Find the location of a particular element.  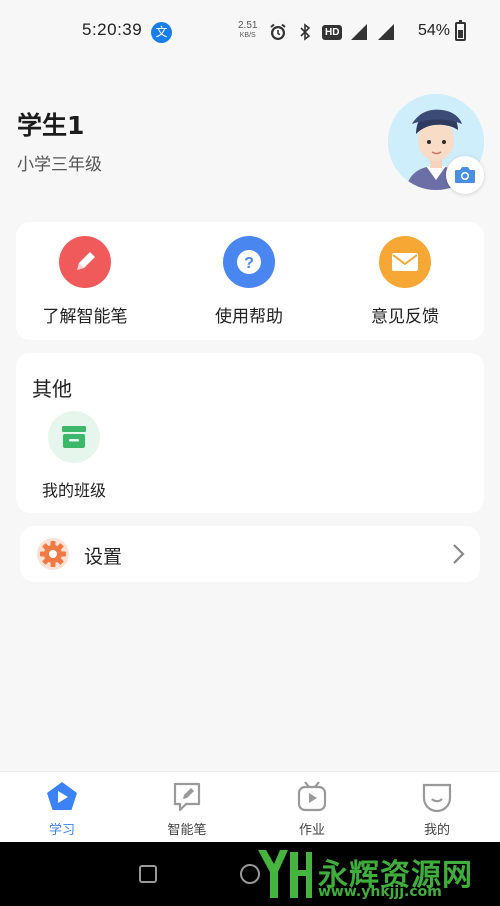

tool-label: 使用帮助 is located at coordinates (249, 317).